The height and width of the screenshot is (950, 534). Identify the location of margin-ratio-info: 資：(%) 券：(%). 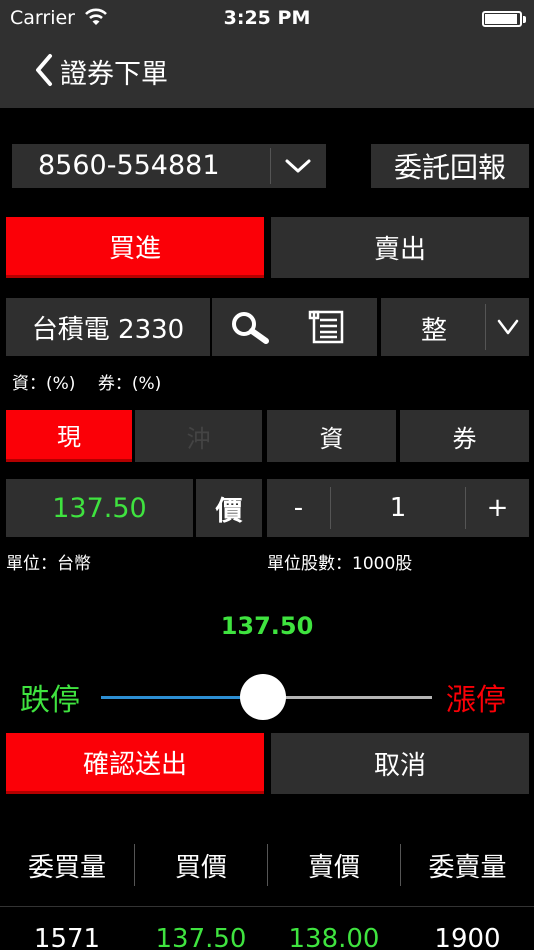
(87, 384).